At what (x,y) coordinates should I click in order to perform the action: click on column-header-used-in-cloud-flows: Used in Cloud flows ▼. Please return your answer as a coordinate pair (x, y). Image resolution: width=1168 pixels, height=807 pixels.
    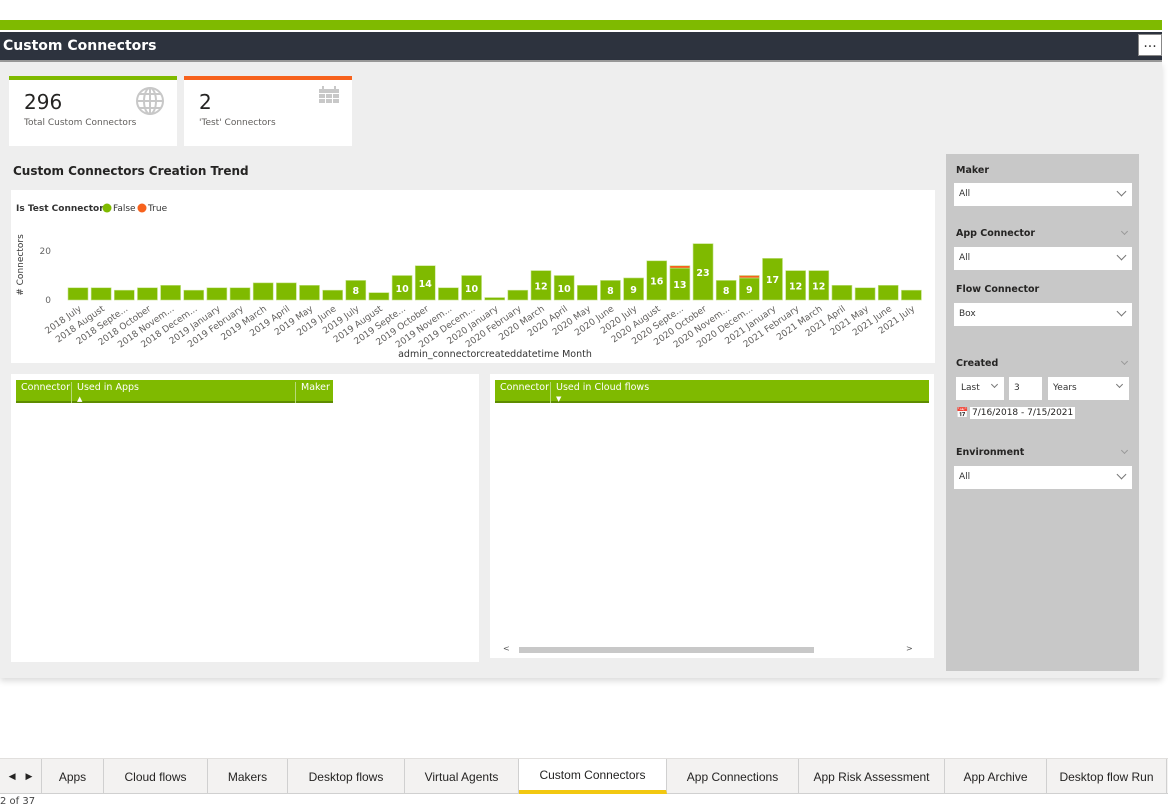
    Looking at the image, I should click on (651, 392).